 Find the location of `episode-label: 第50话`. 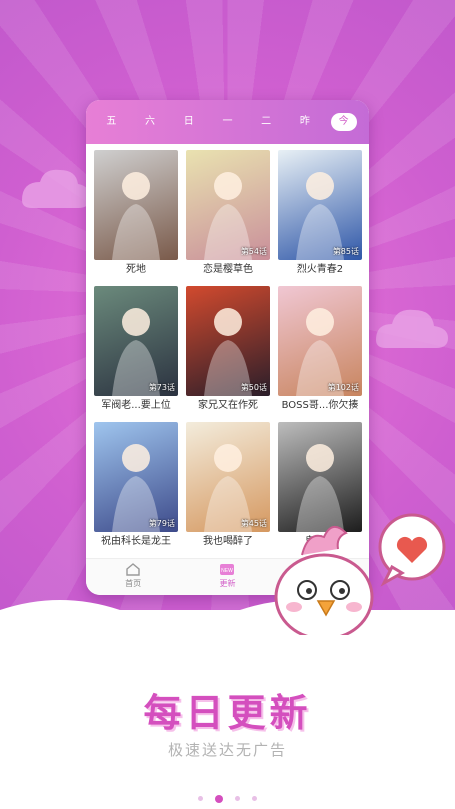

episode-label: 第50话 is located at coordinates (253, 387).